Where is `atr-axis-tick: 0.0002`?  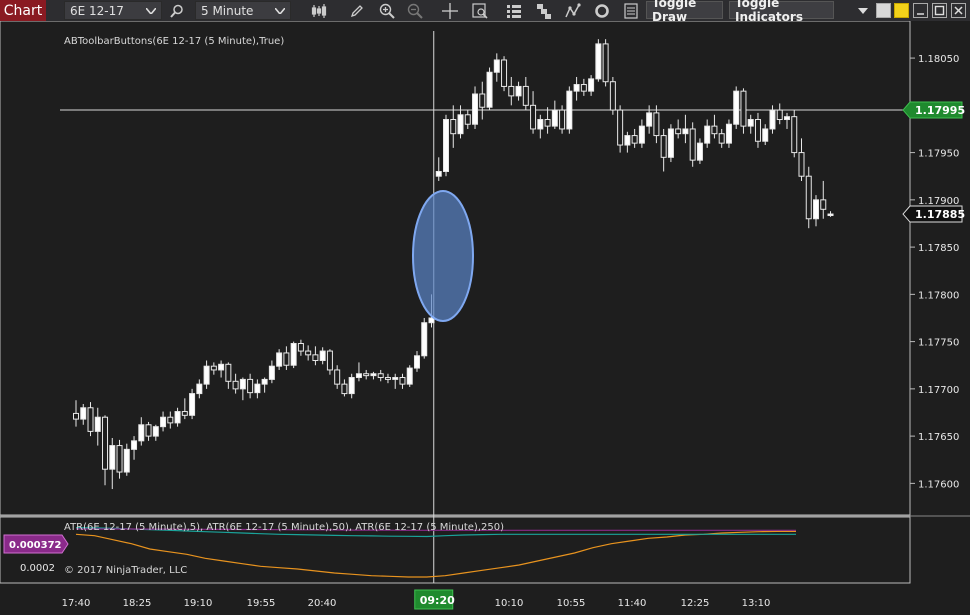 atr-axis-tick: 0.0002 is located at coordinates (37, 568).